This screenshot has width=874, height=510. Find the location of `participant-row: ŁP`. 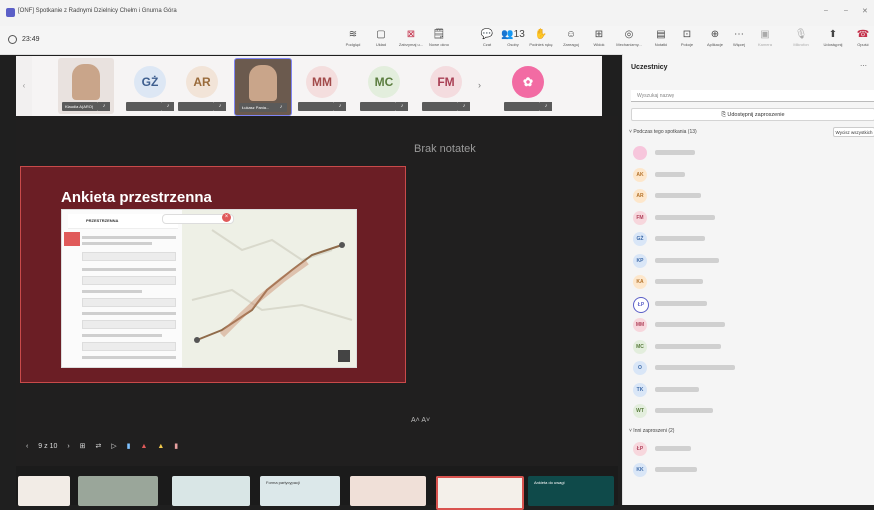

participant-row: ŁP is located at coordinates (752, 304).